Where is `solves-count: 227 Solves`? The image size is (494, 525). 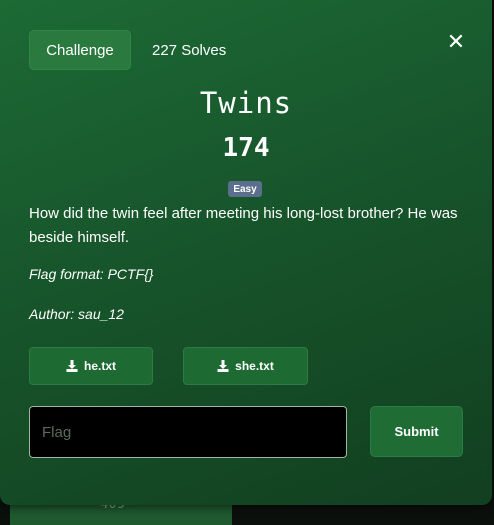
solves-count: 227 Solves is located at coordinates (189, 50).